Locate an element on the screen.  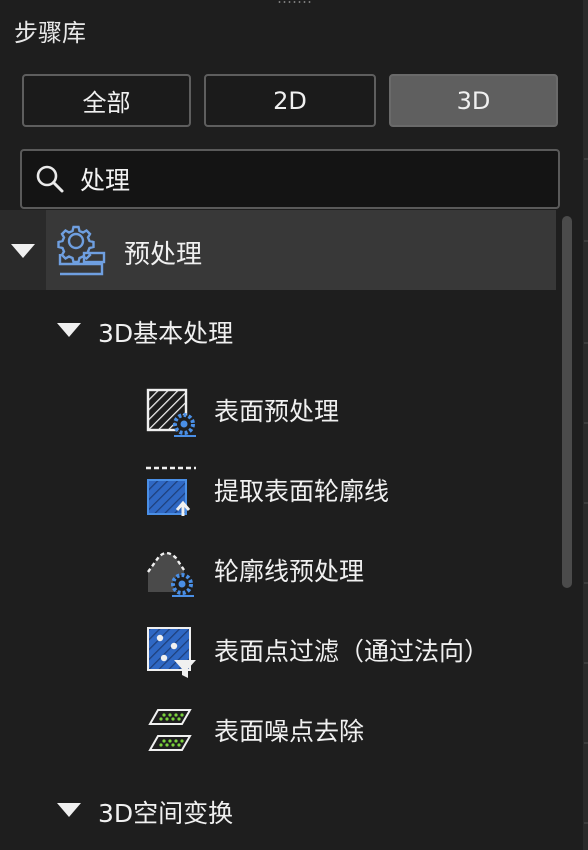
normal-filter-icon is located at coordinates (171, 652).